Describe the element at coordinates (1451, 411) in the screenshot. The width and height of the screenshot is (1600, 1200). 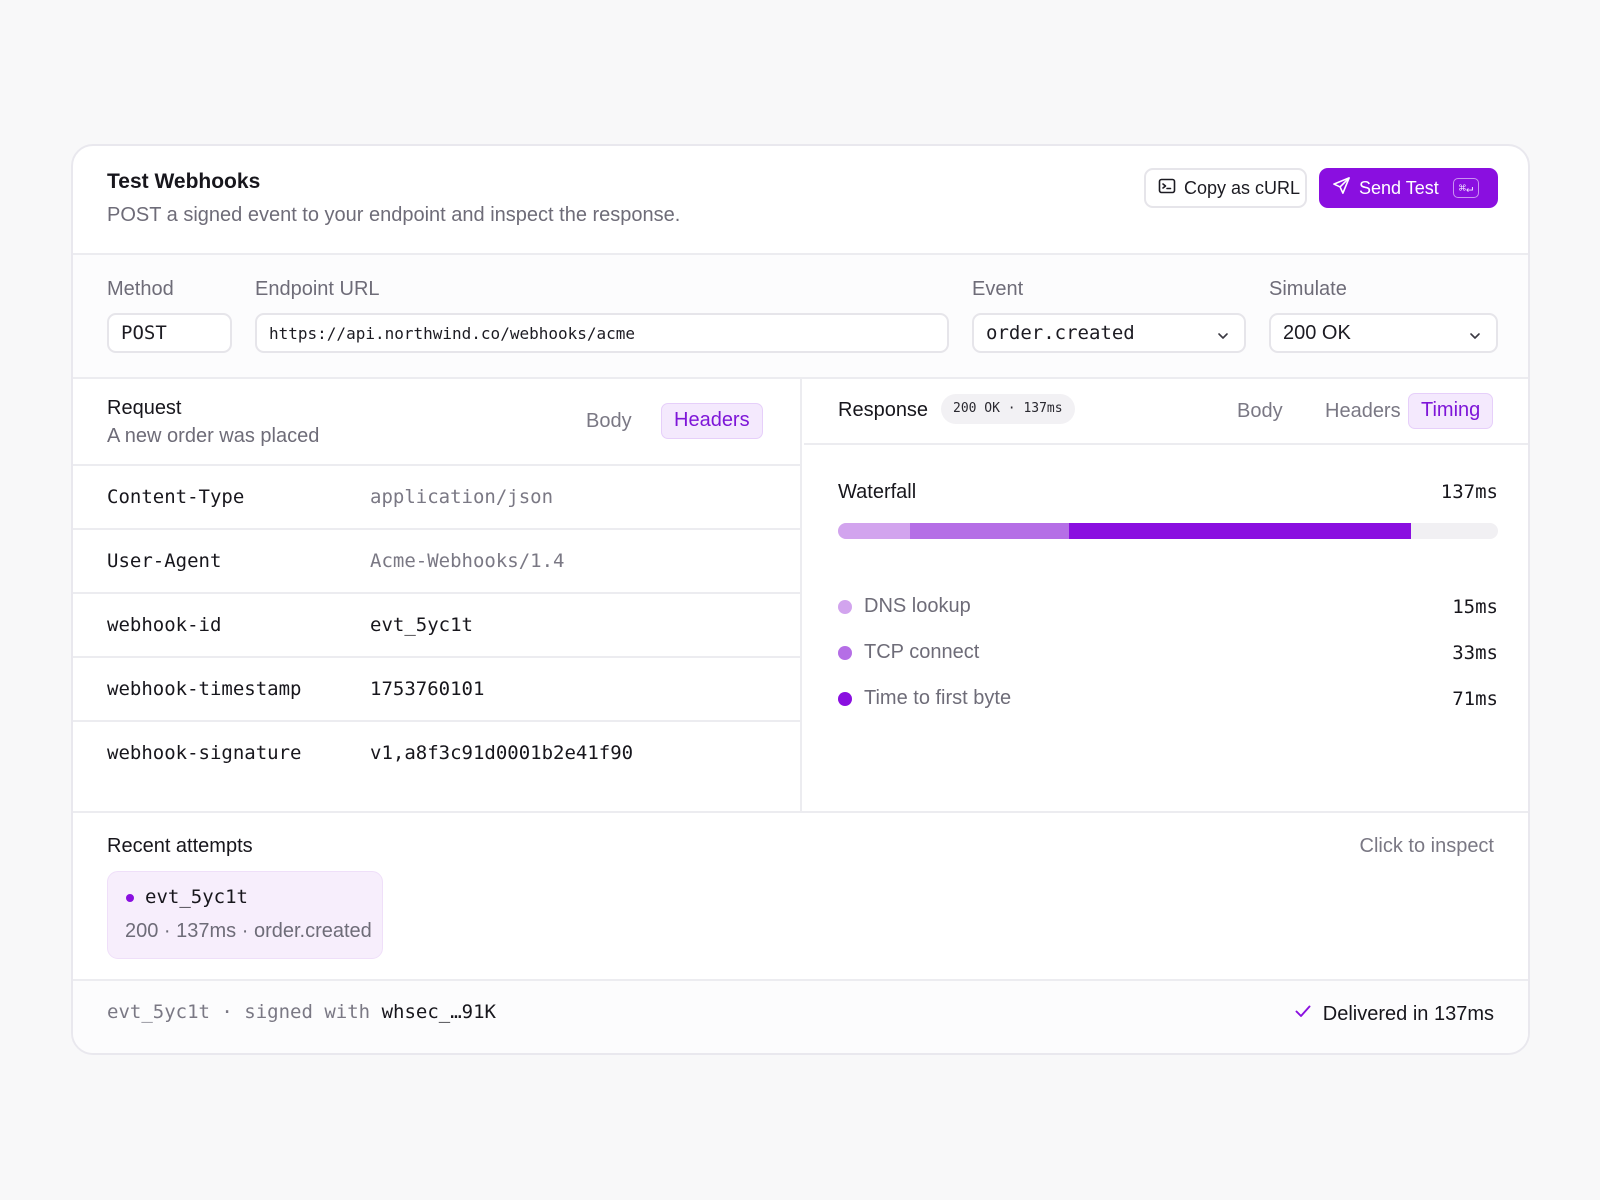
I see `response-tab-timing: Timing` at that location.